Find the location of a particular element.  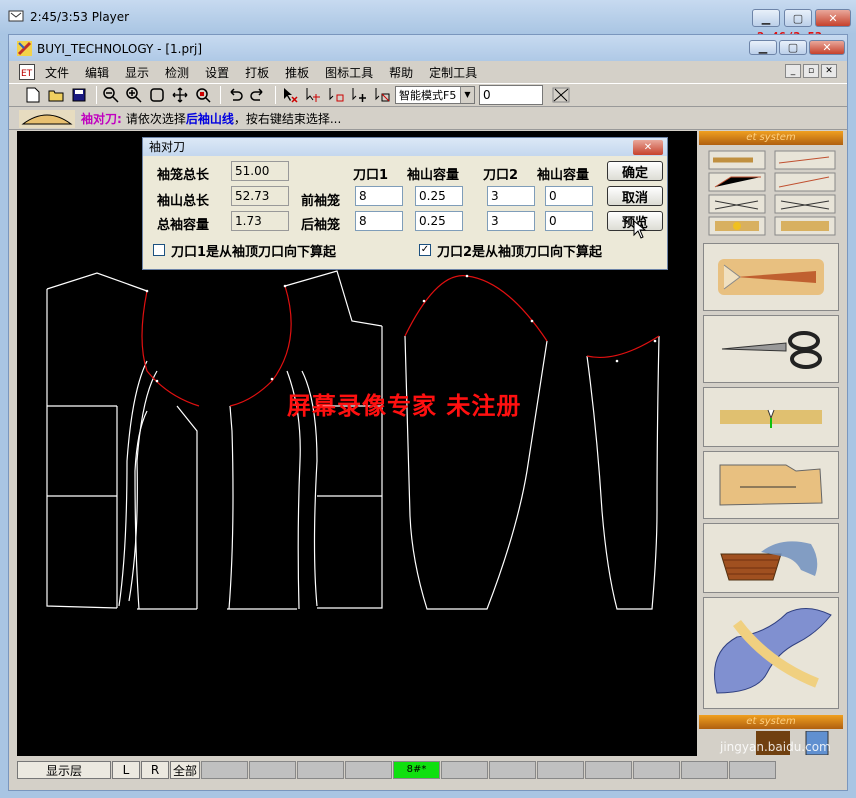

sleeve-cap-curve is located at coordinates (476, 308).